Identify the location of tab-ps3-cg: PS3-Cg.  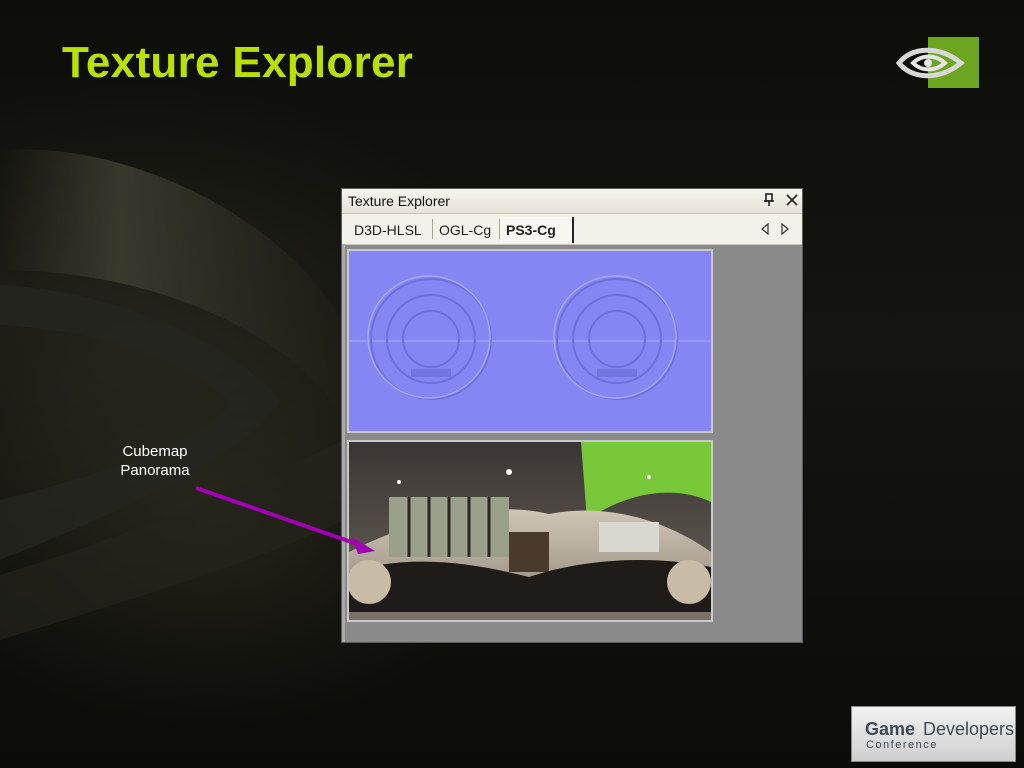
(531, 230).